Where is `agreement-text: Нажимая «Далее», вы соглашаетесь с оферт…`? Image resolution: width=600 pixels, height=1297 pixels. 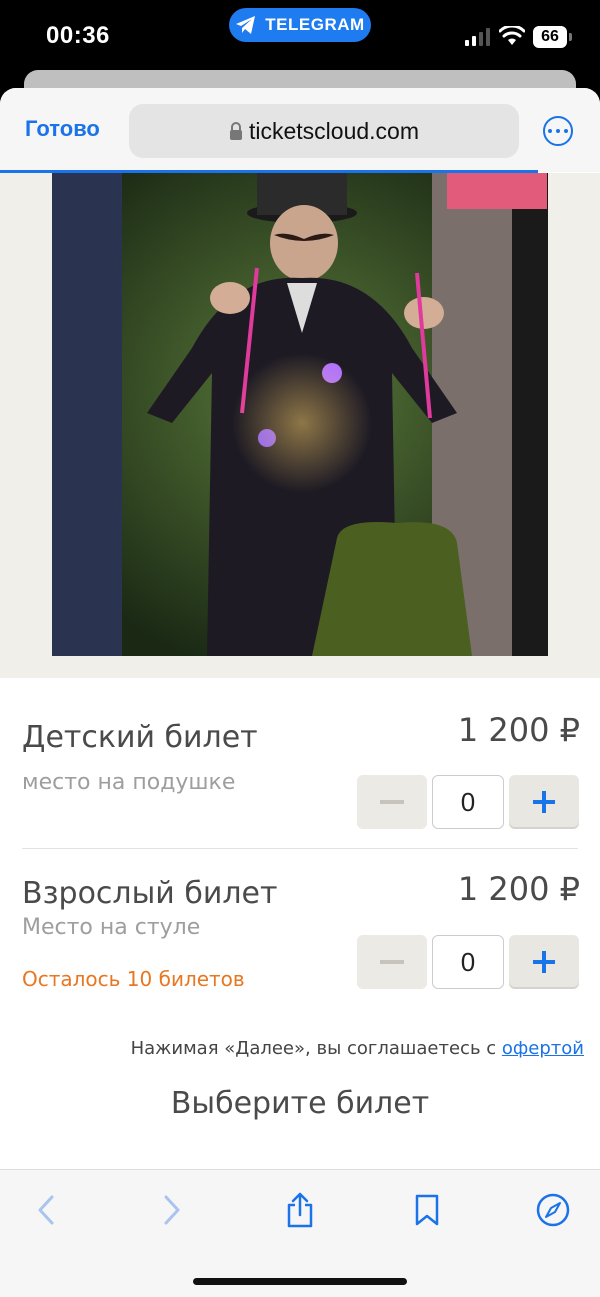
agreement-text: Нажимая «Далее», вы соглашаетесь с оферт… is located at coordinates (357, 1048).